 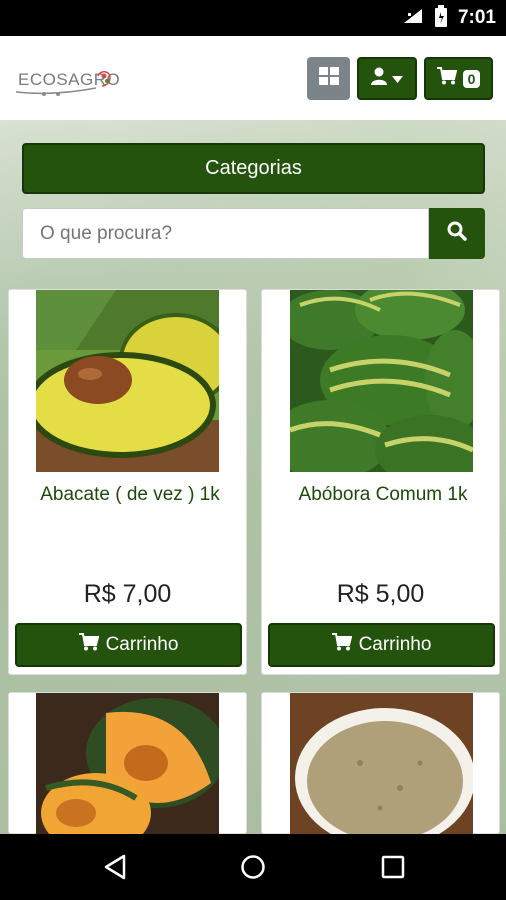 I want to click on android-nav-bar, so click(x=253, y=867).